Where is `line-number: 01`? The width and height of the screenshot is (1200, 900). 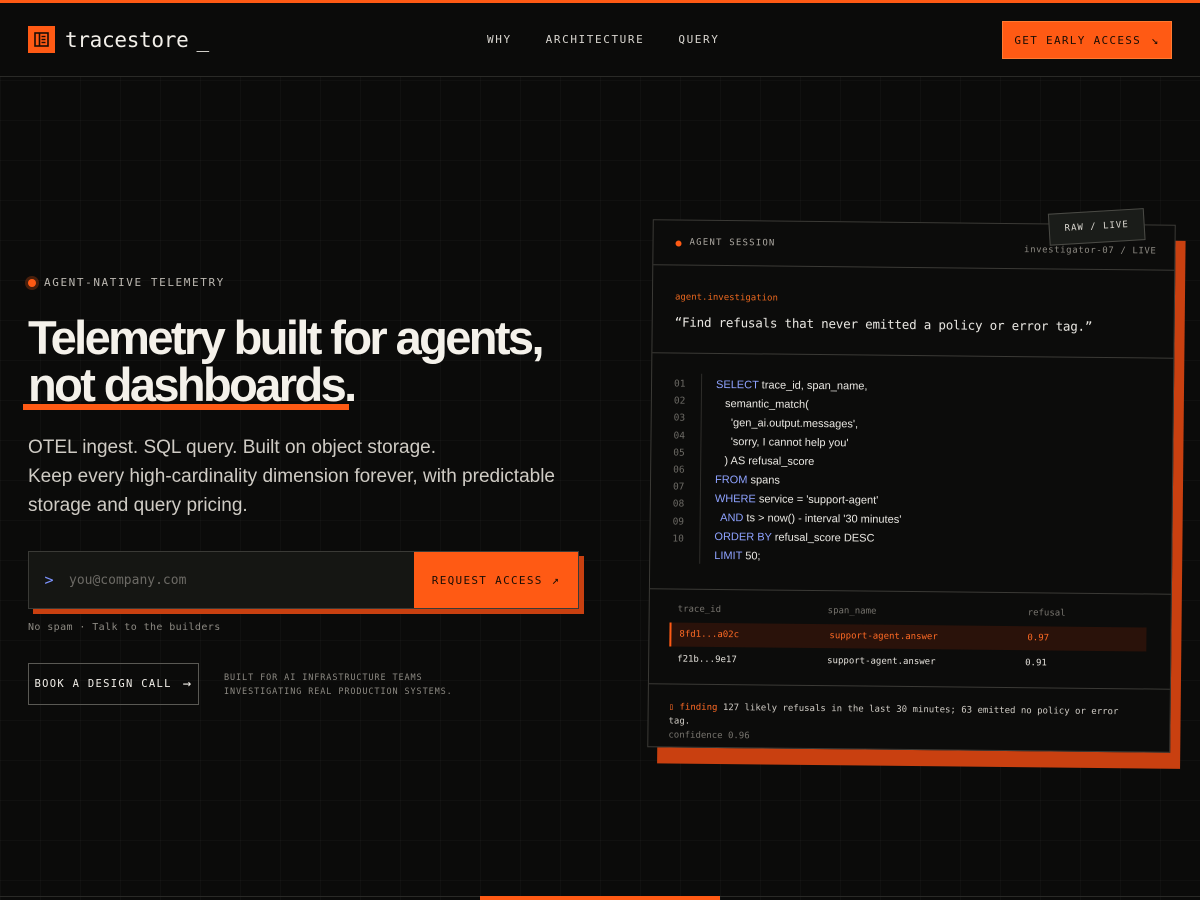 line-number: 01 is located at coordinates (679, 384).